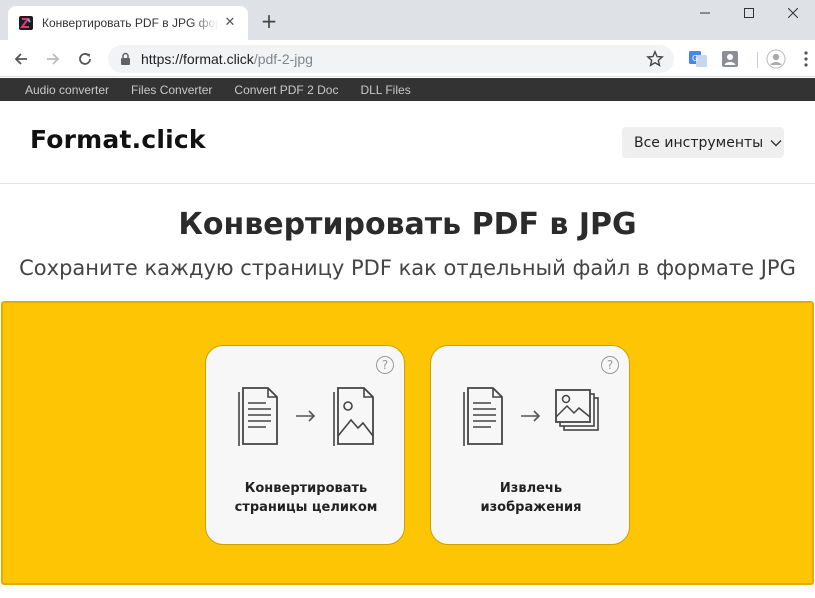 This screenshot has height=598, width=815. I want to click on site-header: Format.click Все инструменты, so click(407, 142).